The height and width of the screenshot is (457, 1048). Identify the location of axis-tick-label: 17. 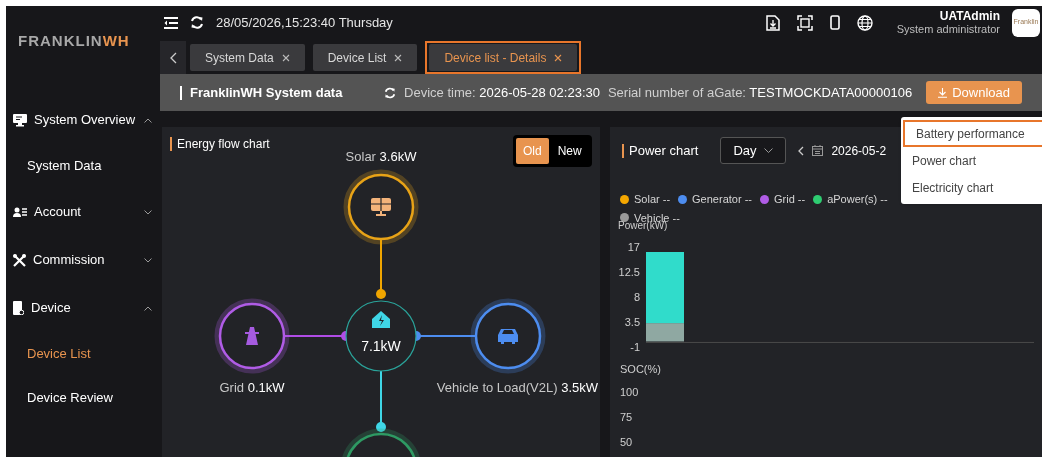
(633, 247).